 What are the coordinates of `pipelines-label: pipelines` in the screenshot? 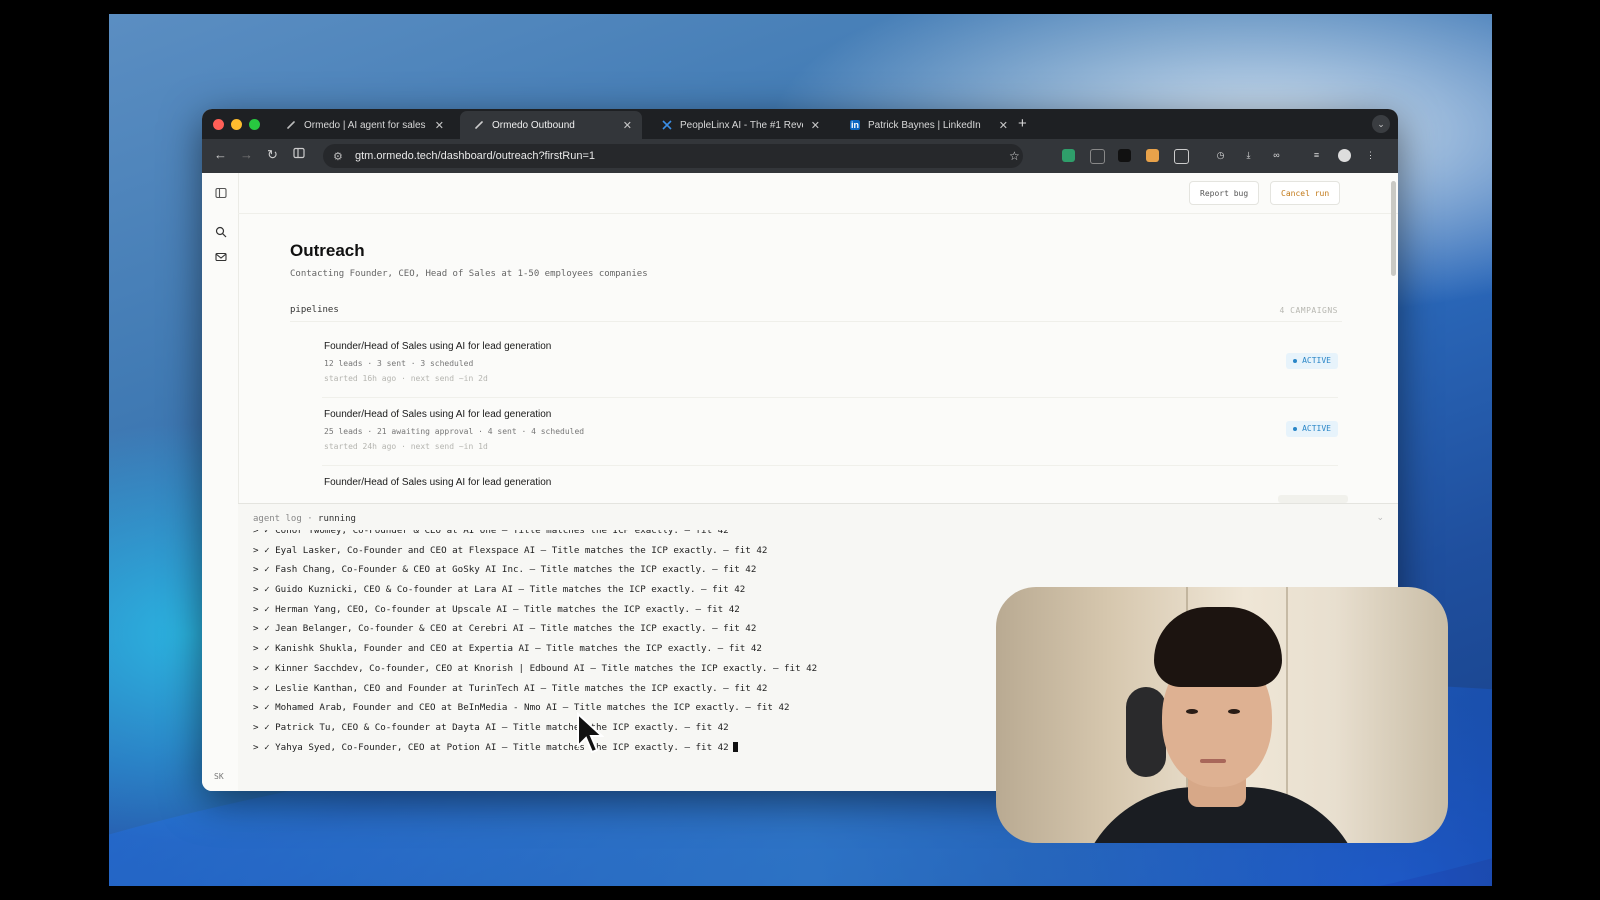 It's located at (314, 310).